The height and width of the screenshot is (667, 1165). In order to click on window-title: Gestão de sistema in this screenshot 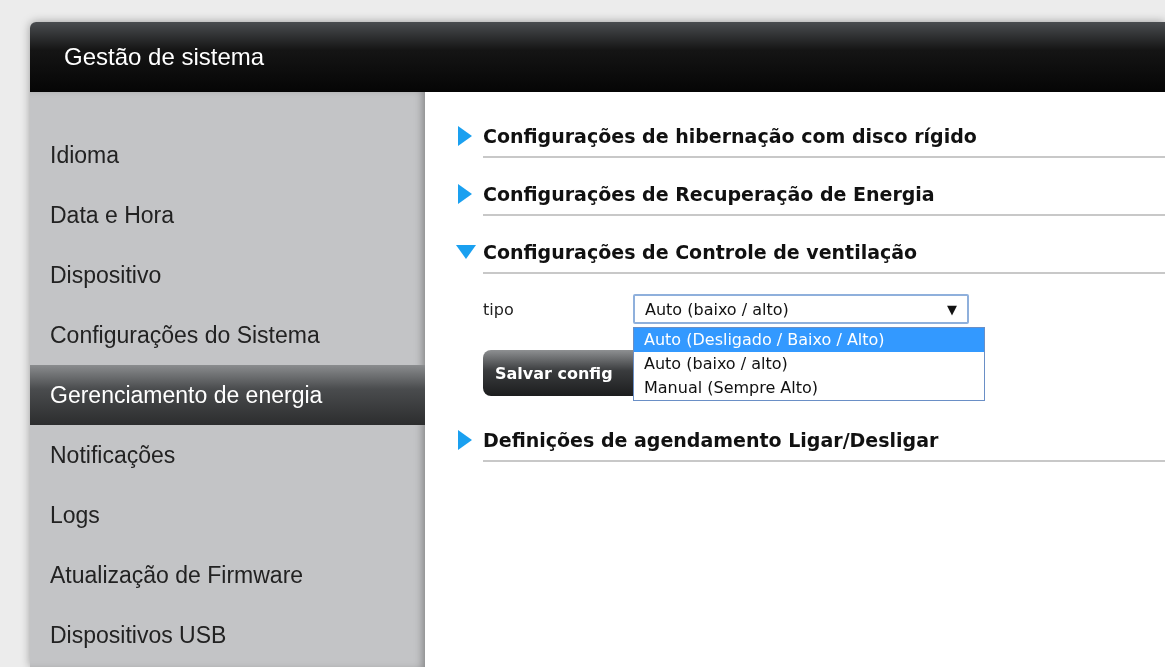, I will do `click(164, 57)`.